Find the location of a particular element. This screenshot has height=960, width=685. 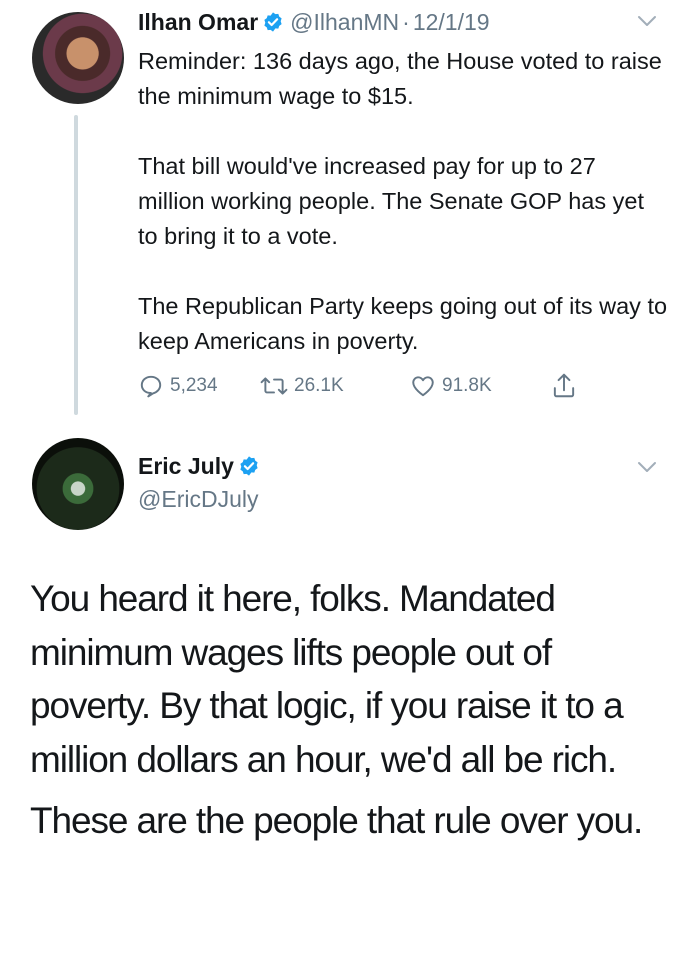

like-button: 91.8K is located at coordinates (451, 386).